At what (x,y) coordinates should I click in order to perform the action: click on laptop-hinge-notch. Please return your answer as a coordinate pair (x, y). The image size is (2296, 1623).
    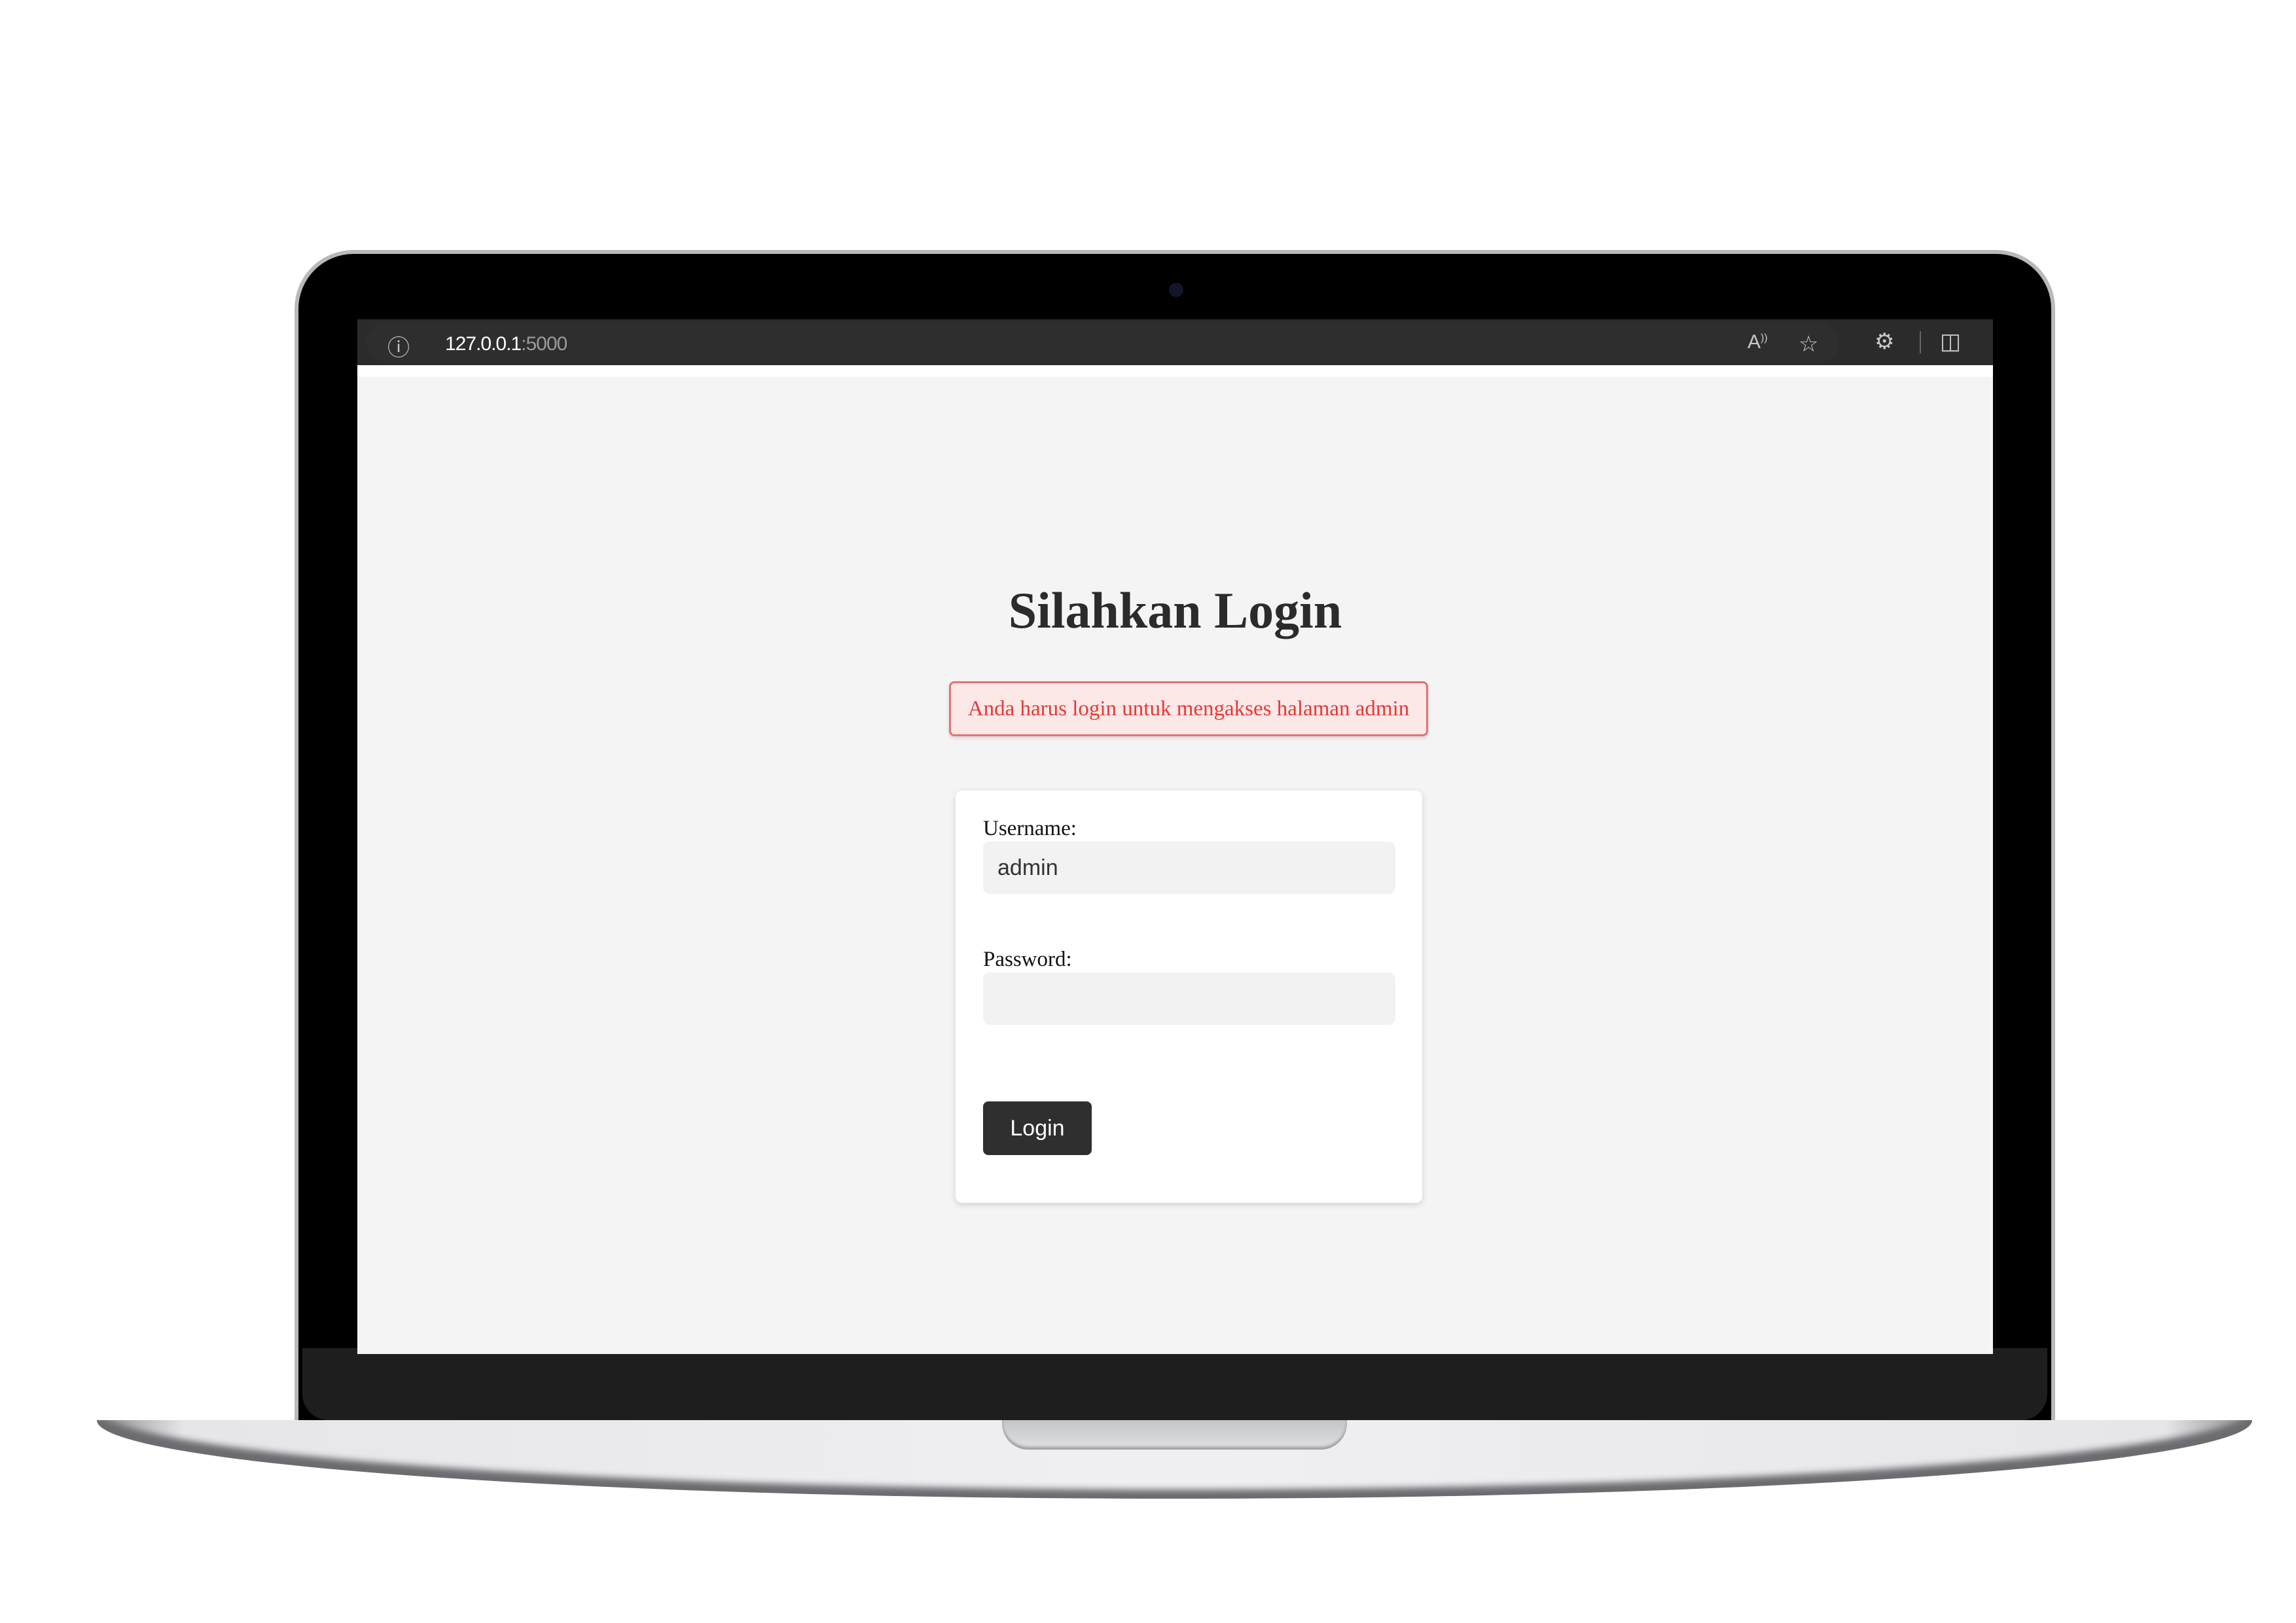
    Looking at the image, I should click on (1174, 1435).